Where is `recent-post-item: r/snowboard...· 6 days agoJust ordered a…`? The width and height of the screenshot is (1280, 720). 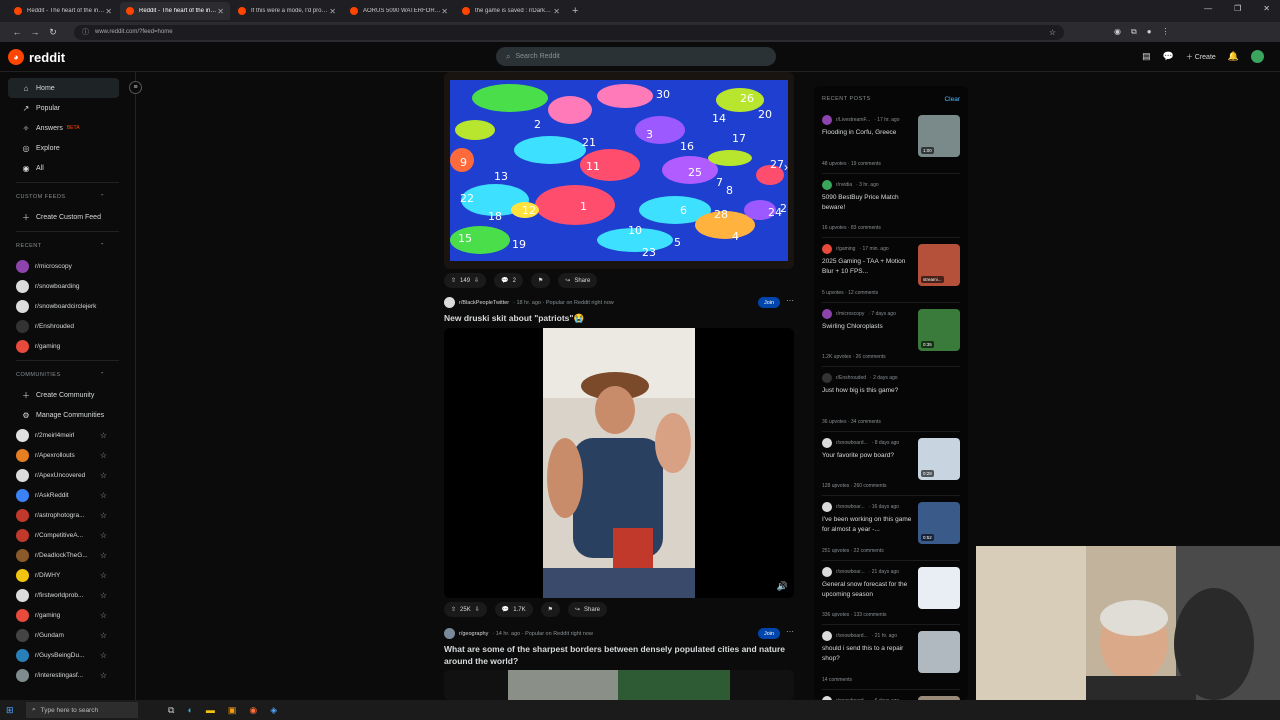 recent-post-item: r/snowboard...· 6 days agoJust ordered a… is located at coordinates (891, 695).